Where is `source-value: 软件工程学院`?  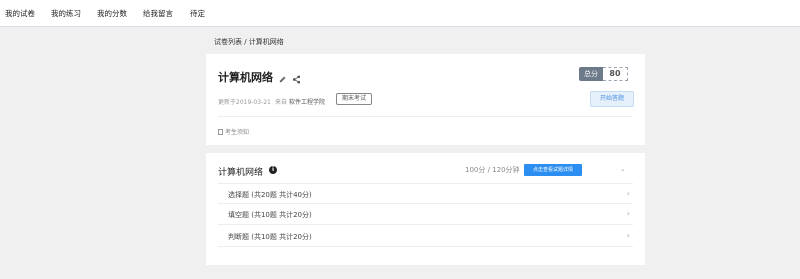 source-value: 软件工程学院 is located at coordinates (306, 102).